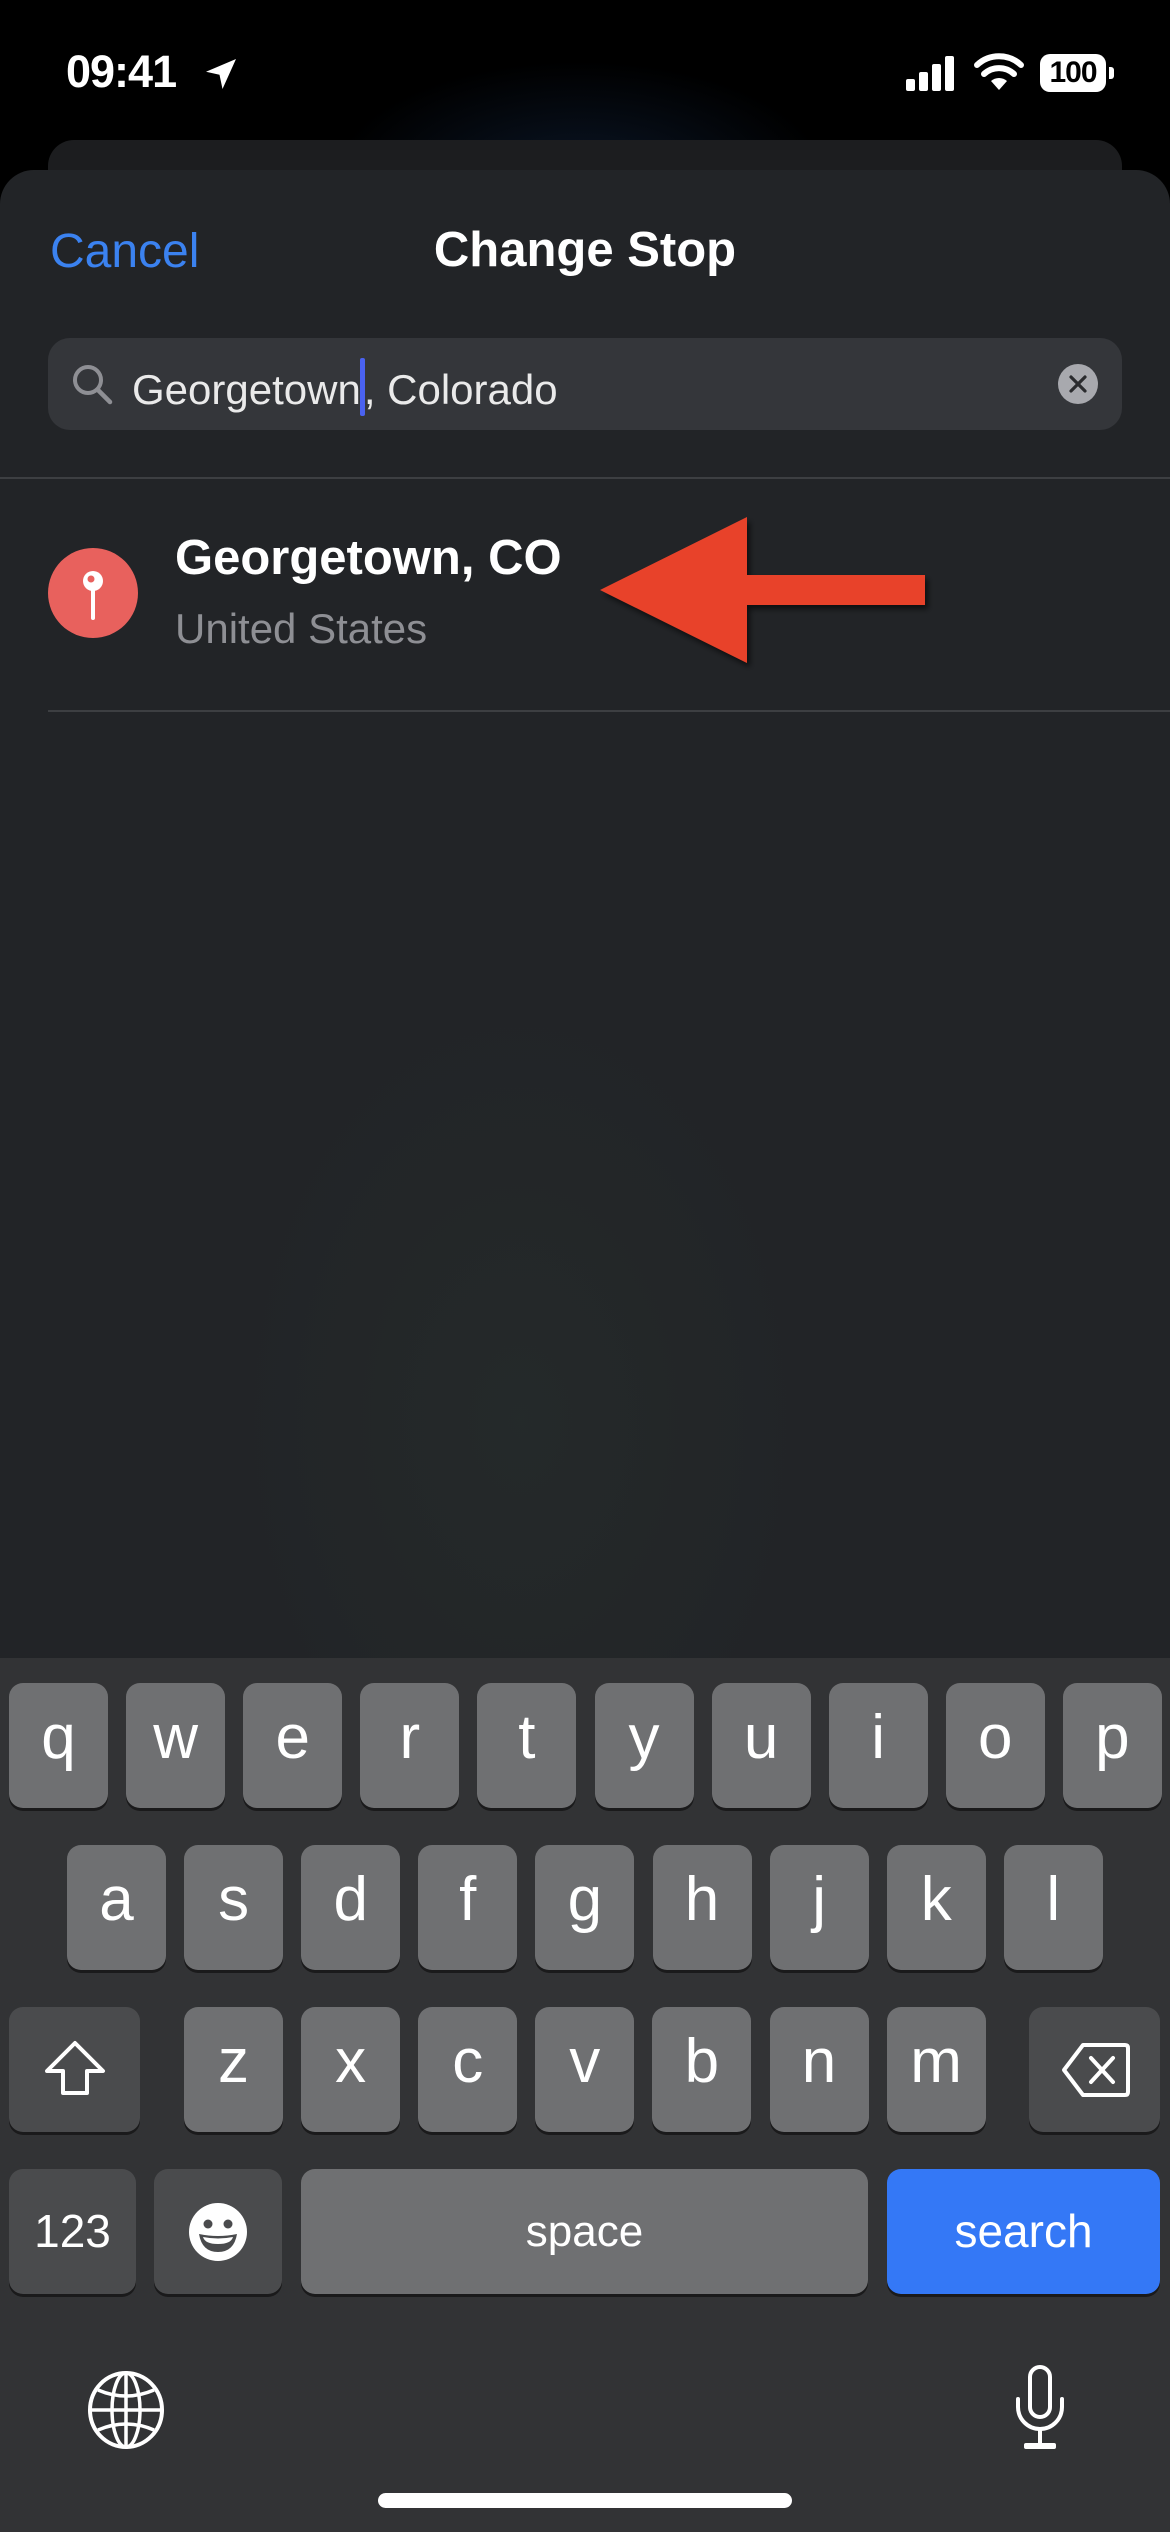  I want to click on battery-nub, so click(1111, 73).